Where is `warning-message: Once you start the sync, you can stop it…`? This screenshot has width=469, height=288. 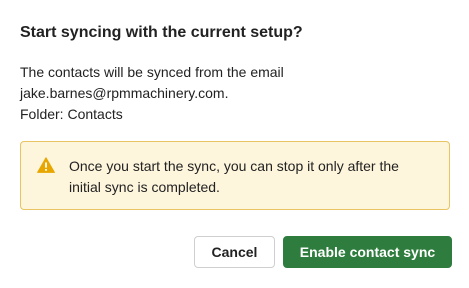
warning-message: Once you start the sync, you can stop it… is located at coordinates (254, 177).